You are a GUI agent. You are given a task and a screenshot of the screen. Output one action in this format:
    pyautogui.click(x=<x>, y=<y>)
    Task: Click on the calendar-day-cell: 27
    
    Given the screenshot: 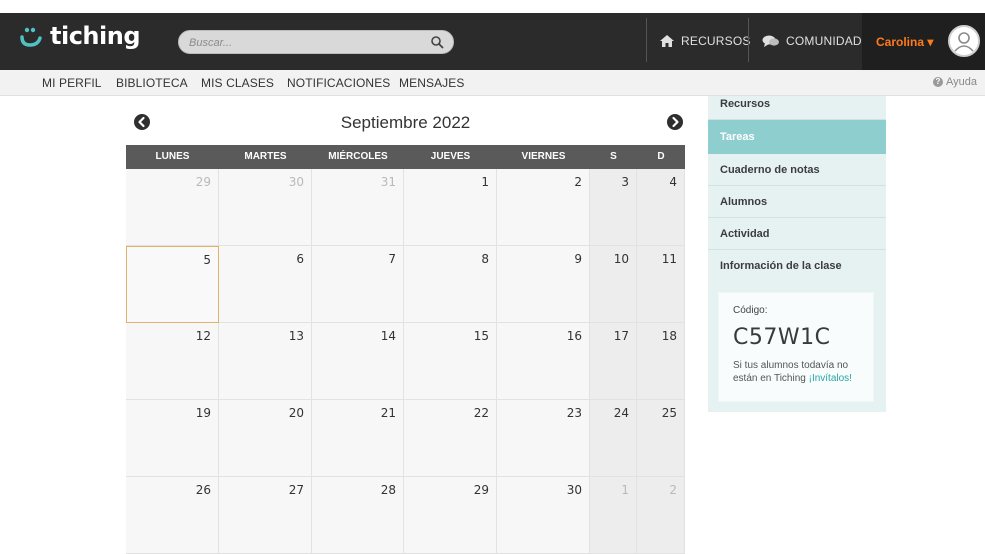 What is the action you would take?
    pyautogui.click(x=265, y=515)
    